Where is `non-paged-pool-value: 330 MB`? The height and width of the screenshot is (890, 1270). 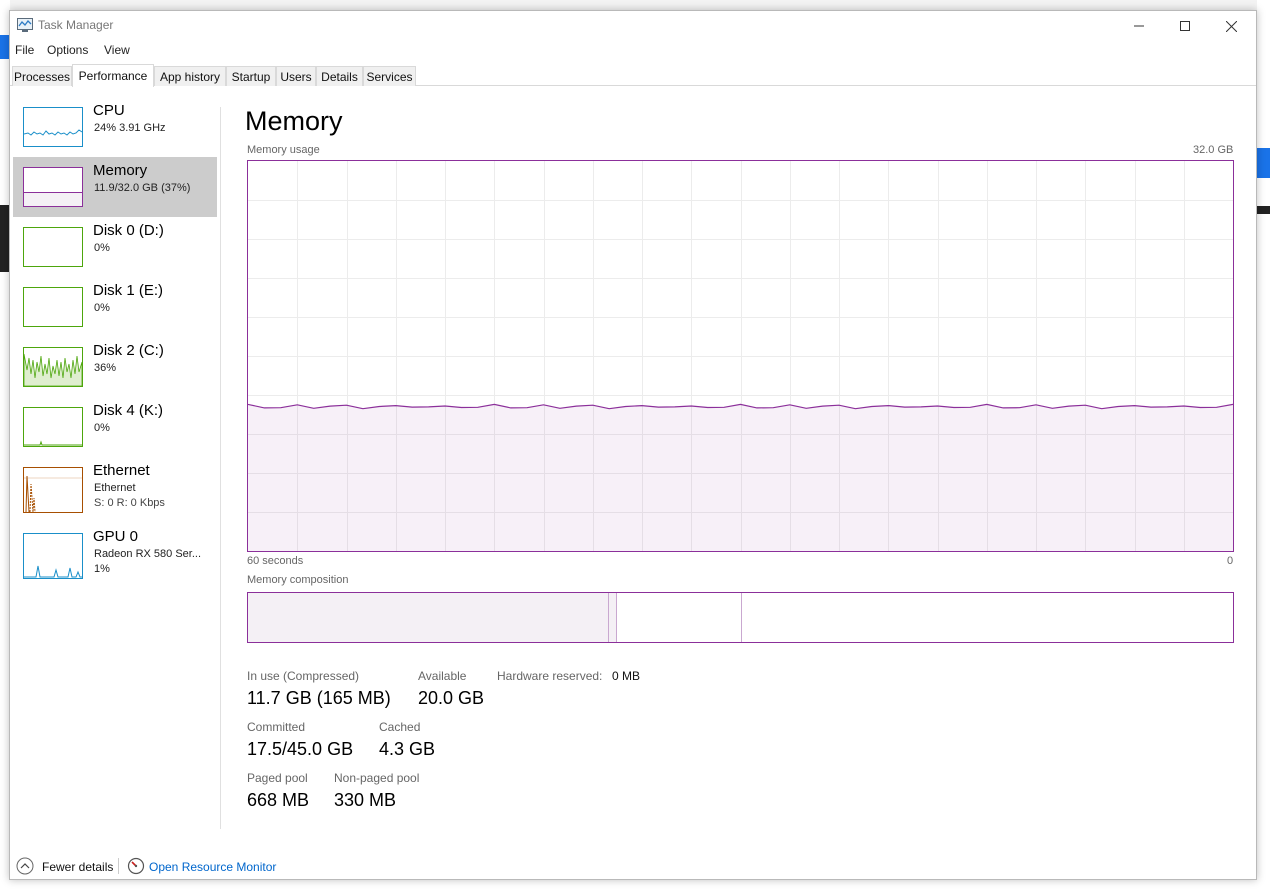 non-paged-pool-value: 330 MB is located at coordinates (365, 800).